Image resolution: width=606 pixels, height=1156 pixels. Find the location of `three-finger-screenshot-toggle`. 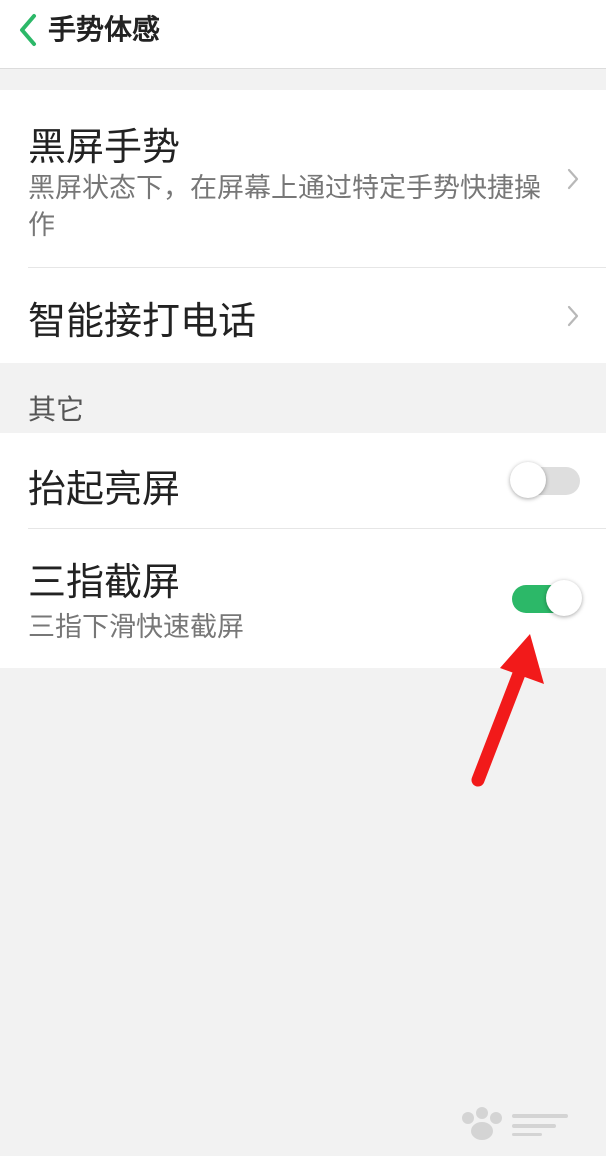

three-finger-screenshot-toggle is located at coordinates (547, 598).